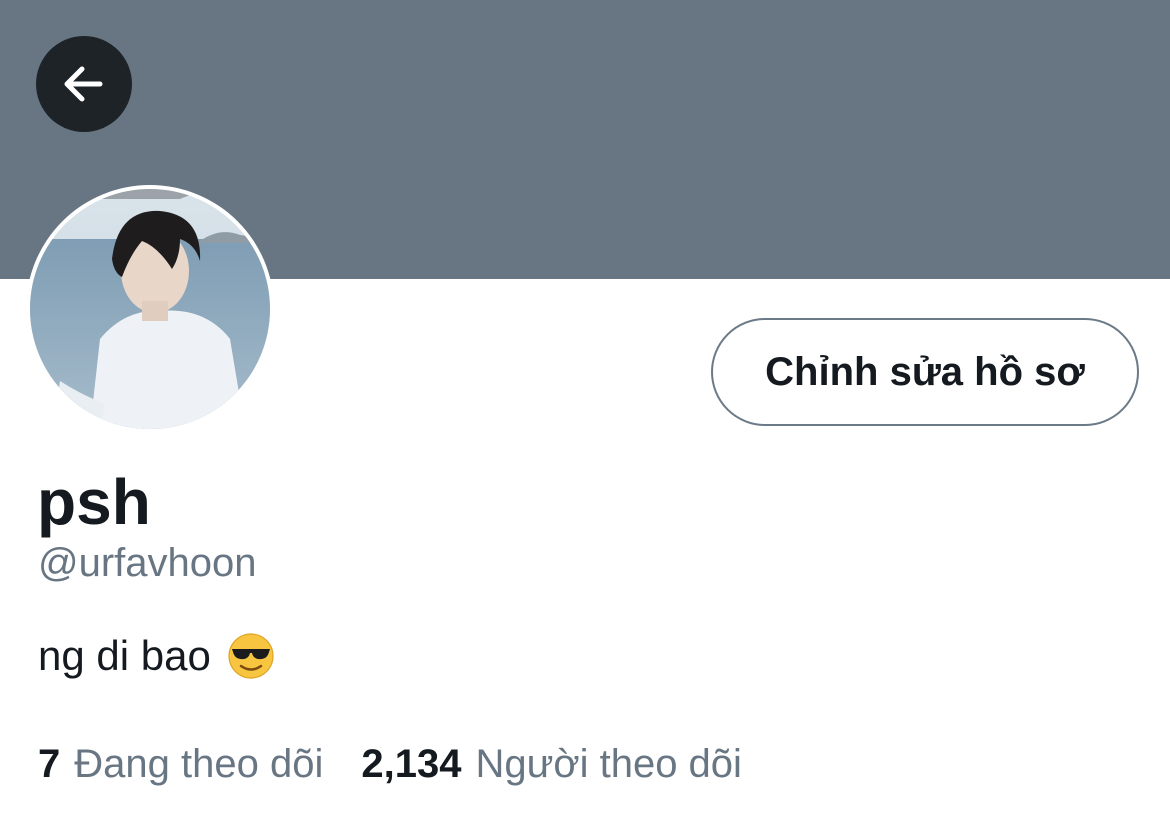 This screenshot has width=1170, height=839. Describe the element at coordinates (49, 764) in the screenshot. I see `following-count: 7` at that location.